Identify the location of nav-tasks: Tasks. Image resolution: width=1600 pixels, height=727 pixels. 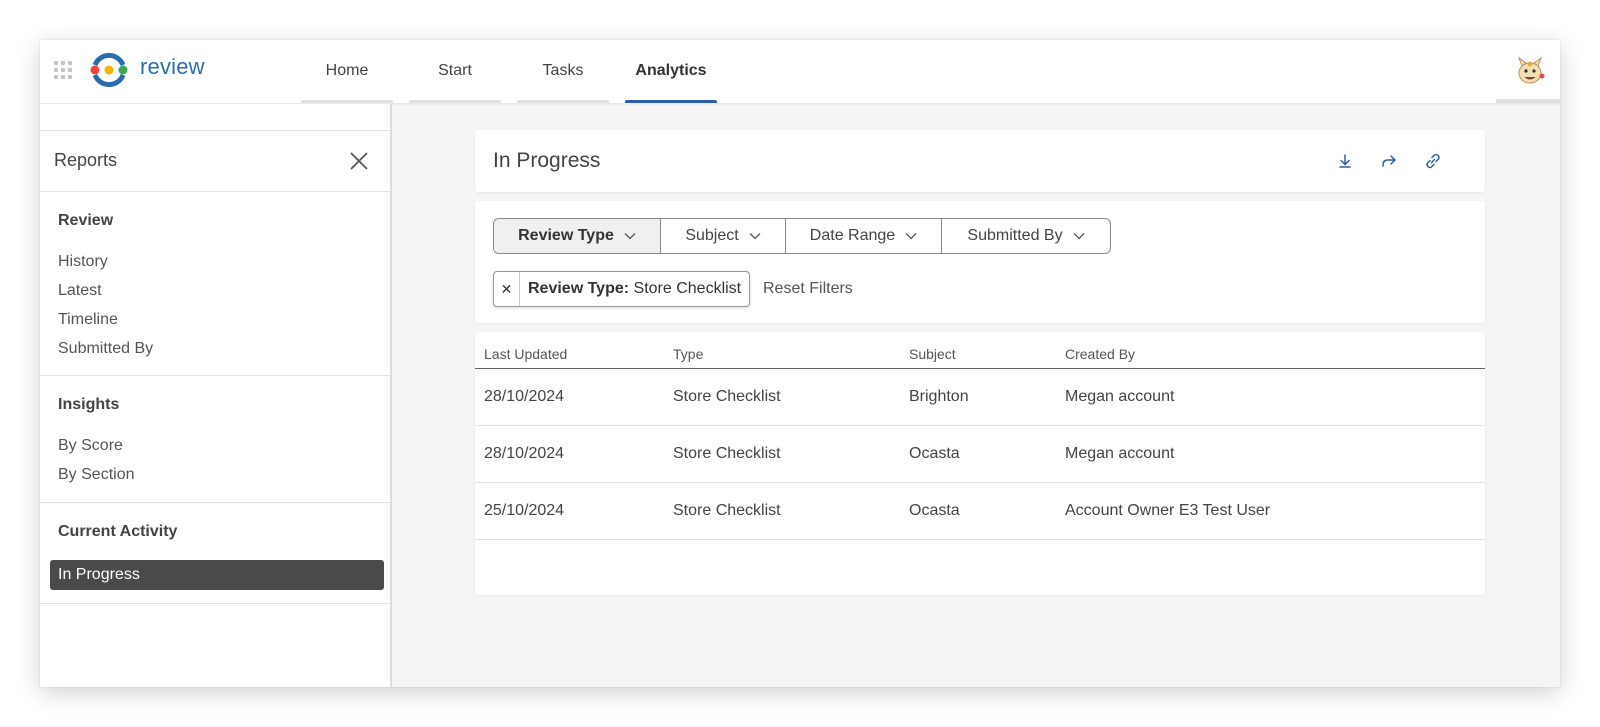
(563, 72).